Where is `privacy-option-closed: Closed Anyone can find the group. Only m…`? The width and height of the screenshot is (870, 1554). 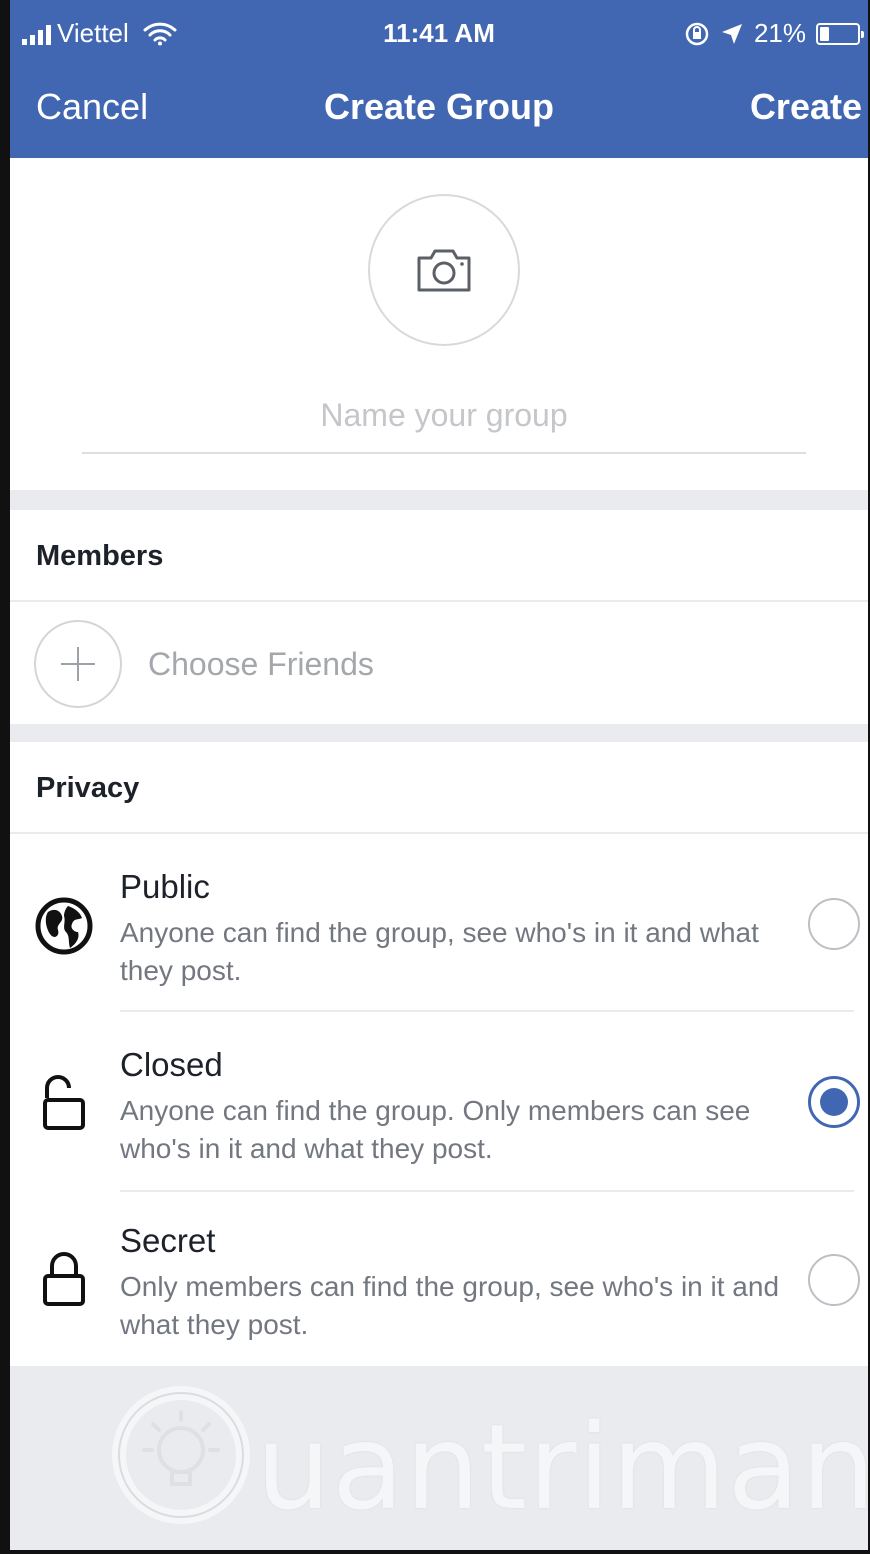
privacy-option-closed: Closed Anyone can find the group. Only m… is located at coordinates (439, 1101).